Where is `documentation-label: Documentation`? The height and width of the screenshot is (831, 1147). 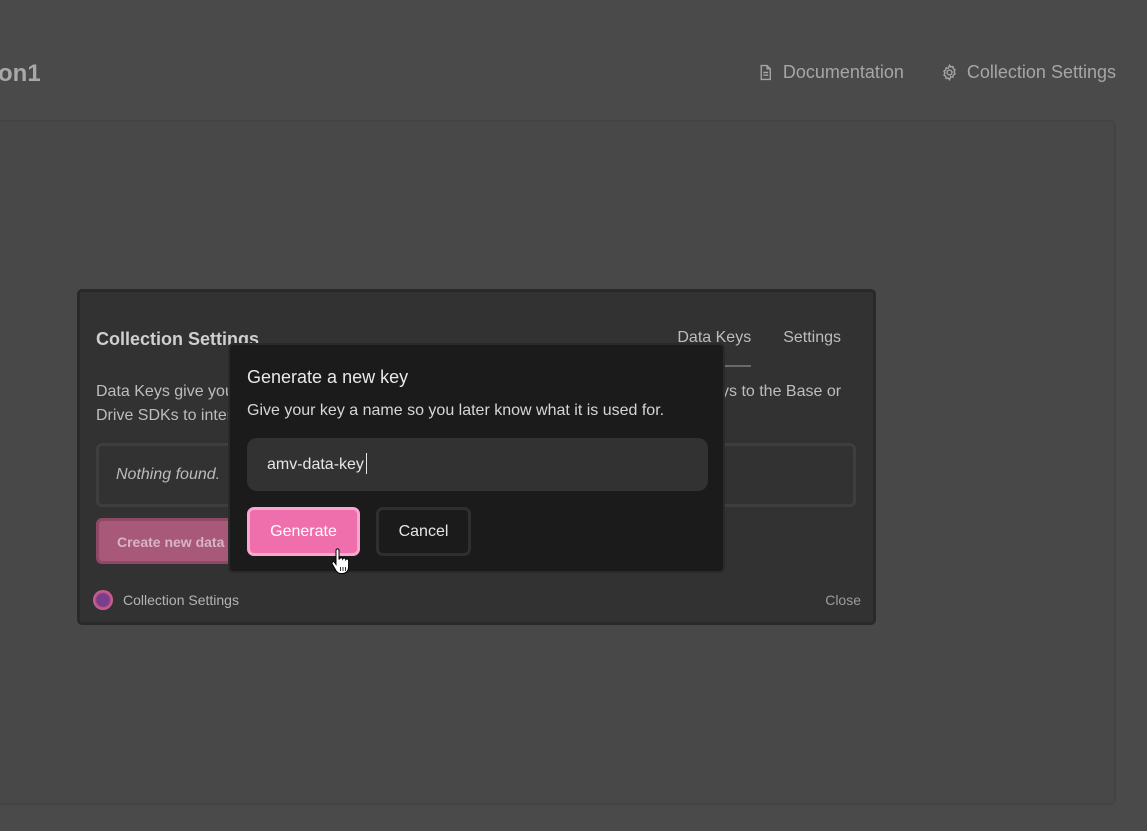 documentation-label: Documentation is located at coordinates (843, 72).